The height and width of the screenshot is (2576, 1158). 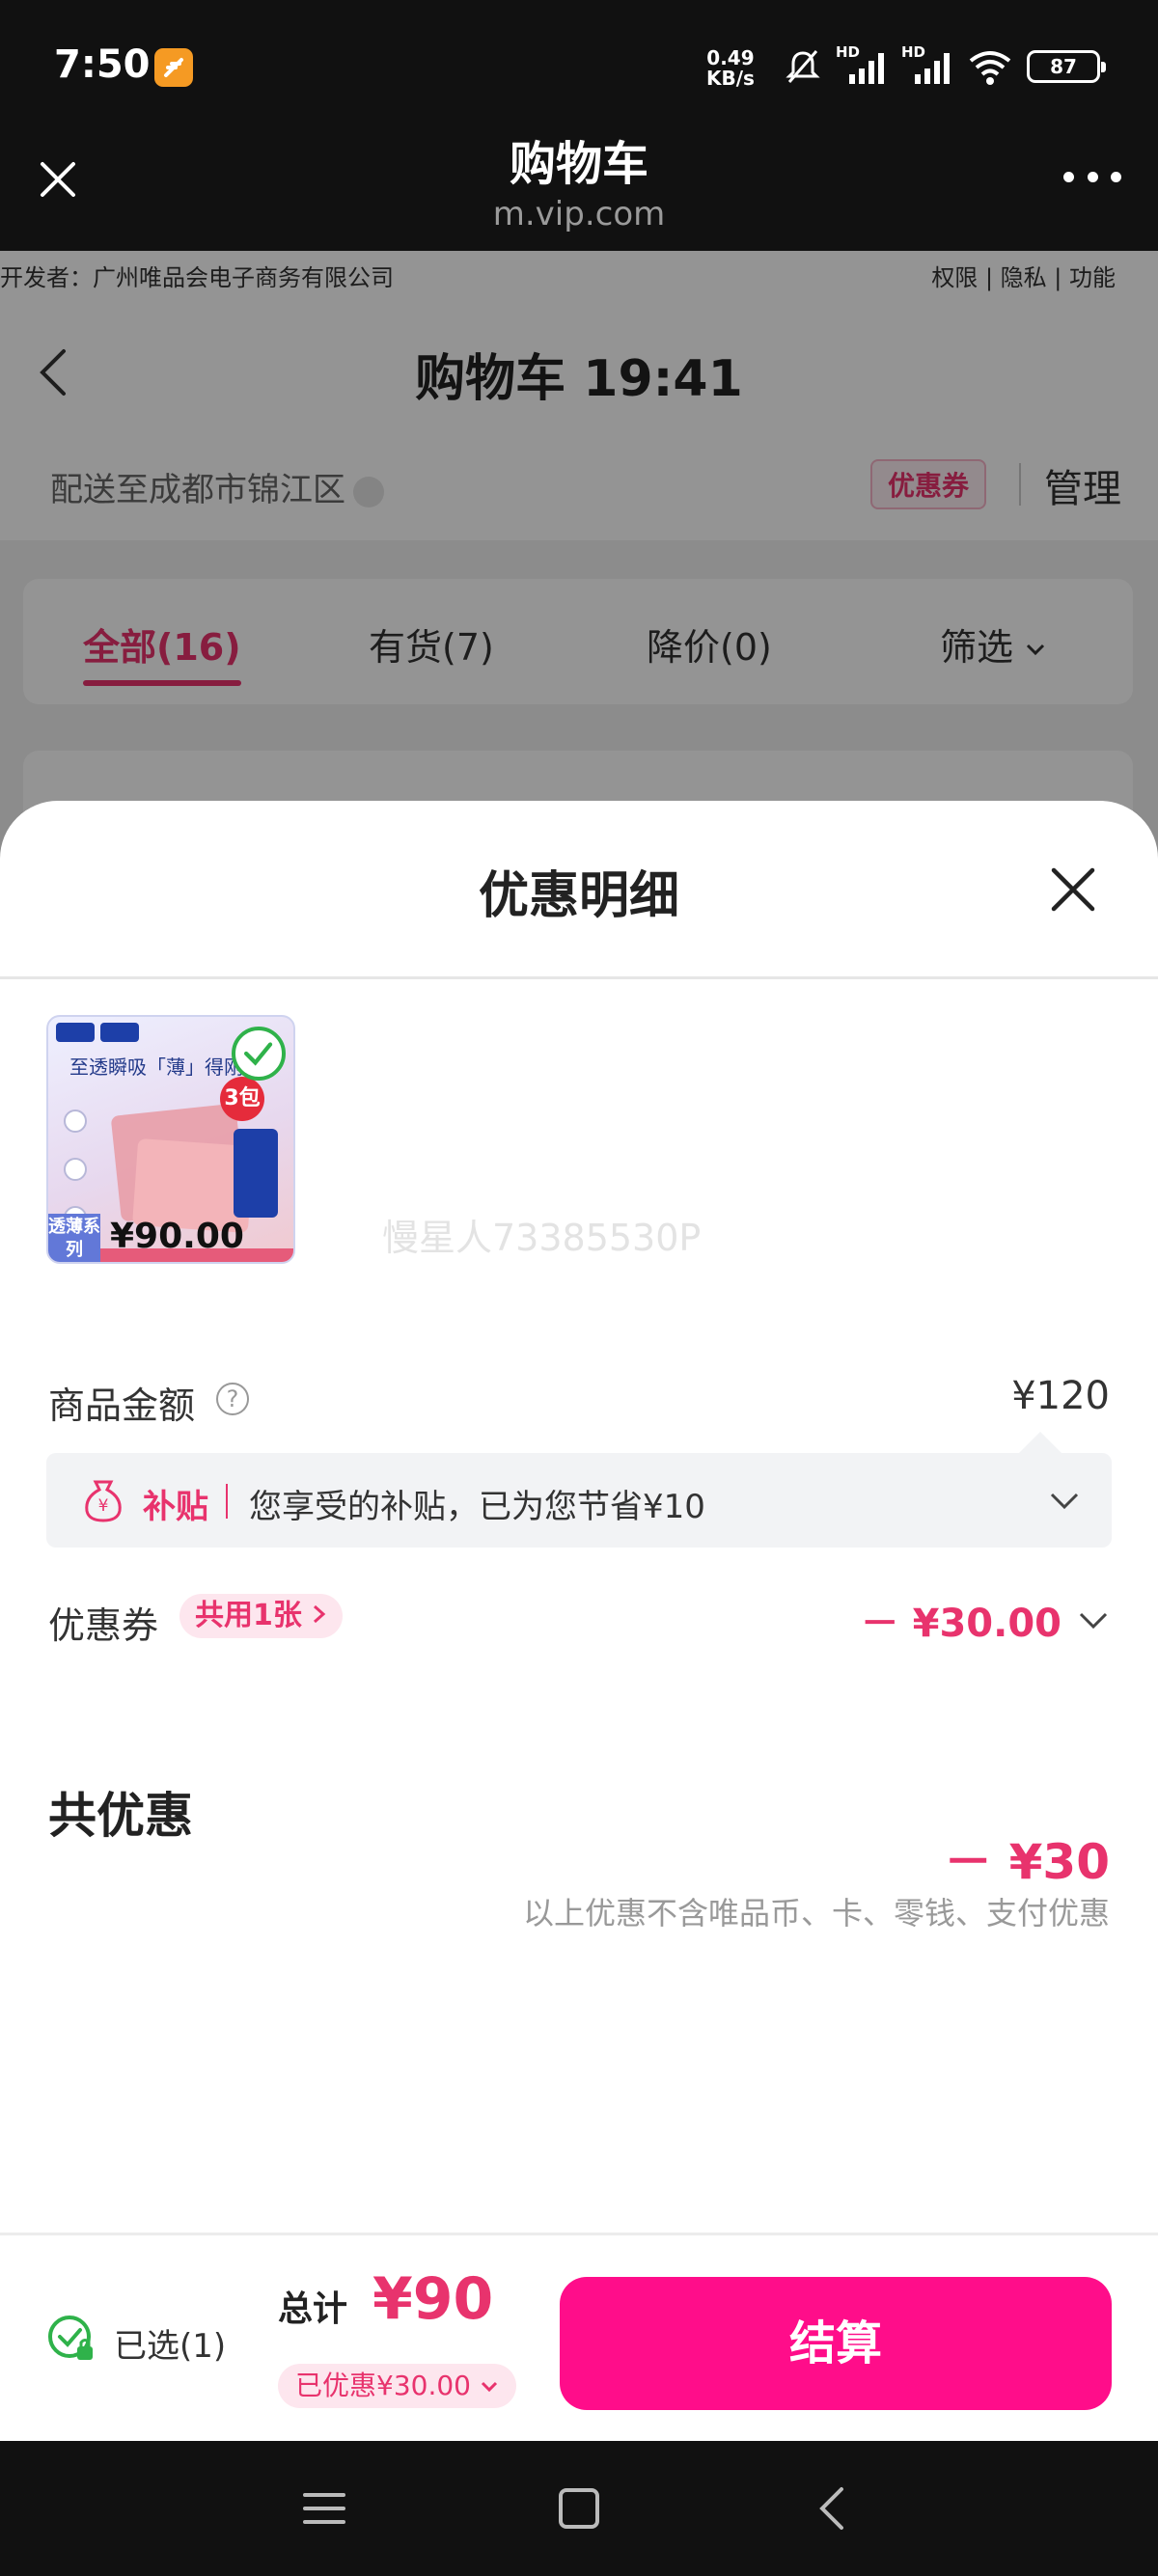 I want to click on product-slogan: 至透瞬吸「薄」得刚, so click(x=156, y=1067).